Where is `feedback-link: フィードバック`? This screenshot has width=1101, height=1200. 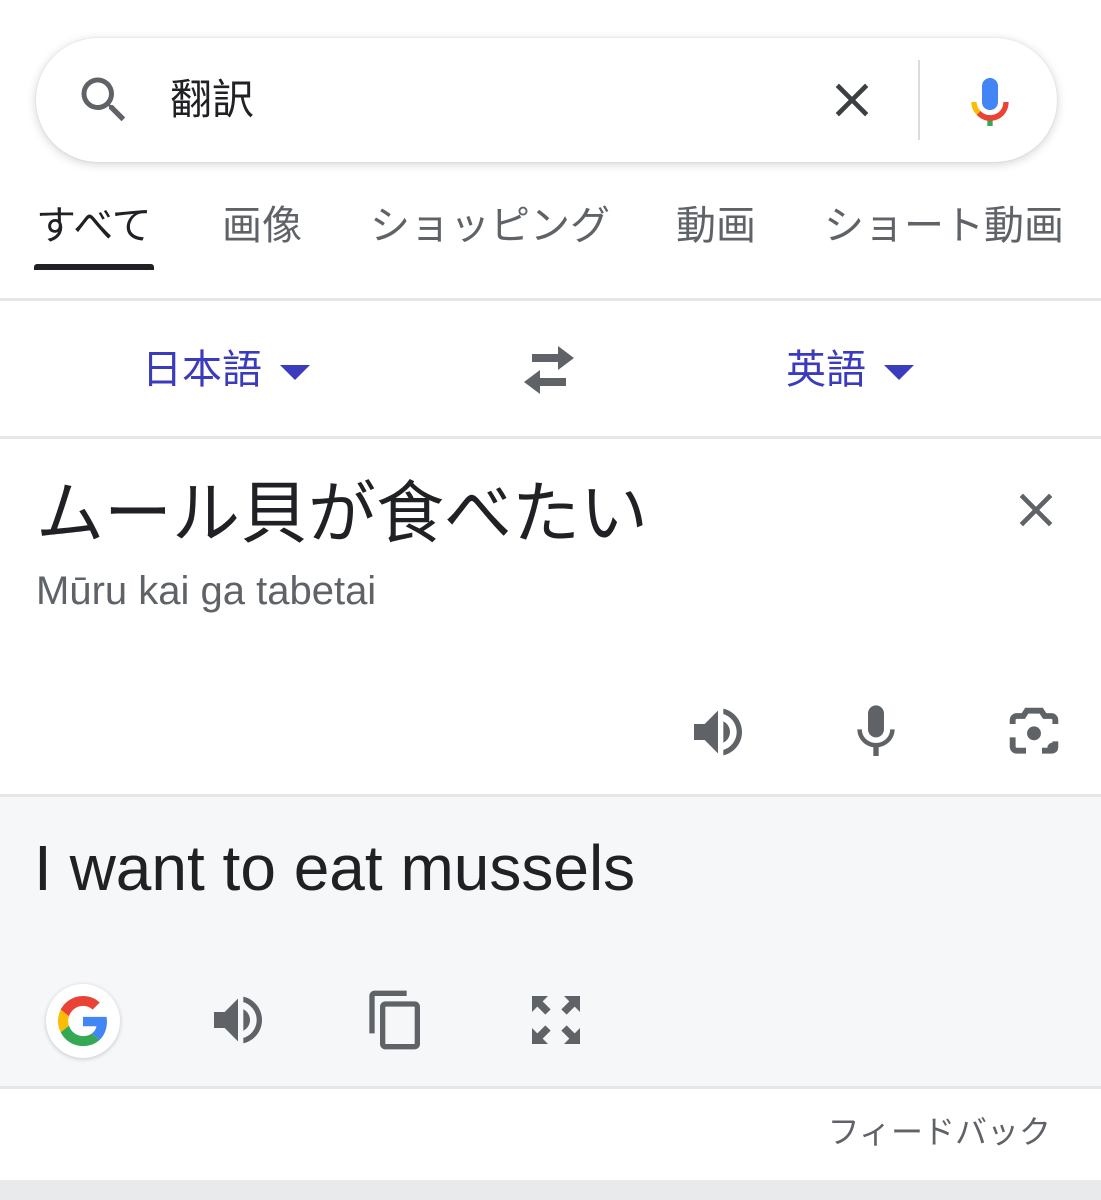 feedback-link: フィードバック is located at coordinates (939, 1132).